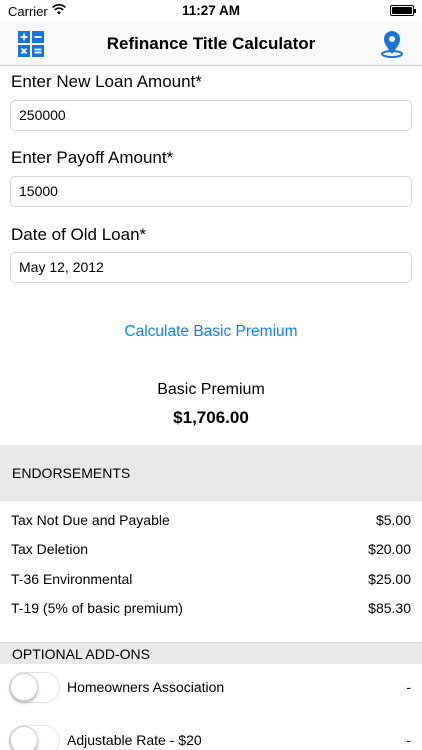  I want to click on endorsement-price: $25.00, so click(389, 579).